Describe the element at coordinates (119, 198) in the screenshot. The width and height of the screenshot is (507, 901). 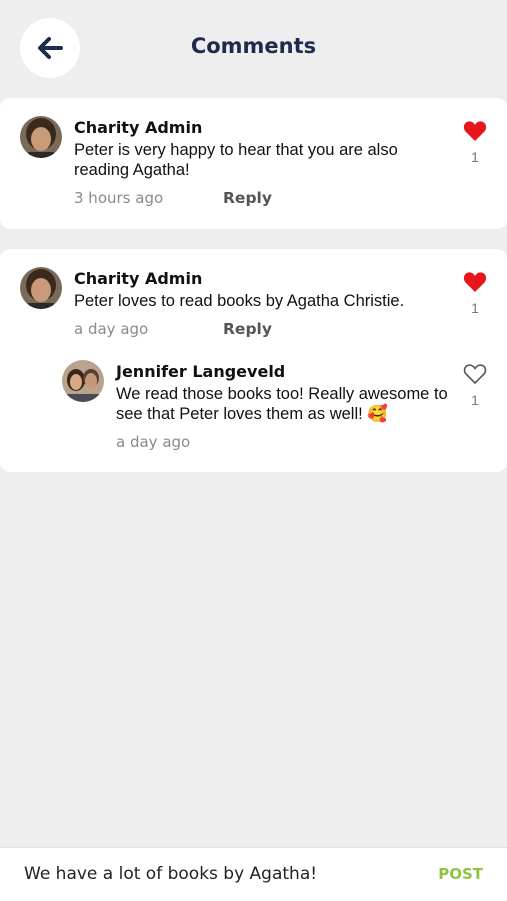
I see `comment-timestamp: 3 hours ago` at that location.